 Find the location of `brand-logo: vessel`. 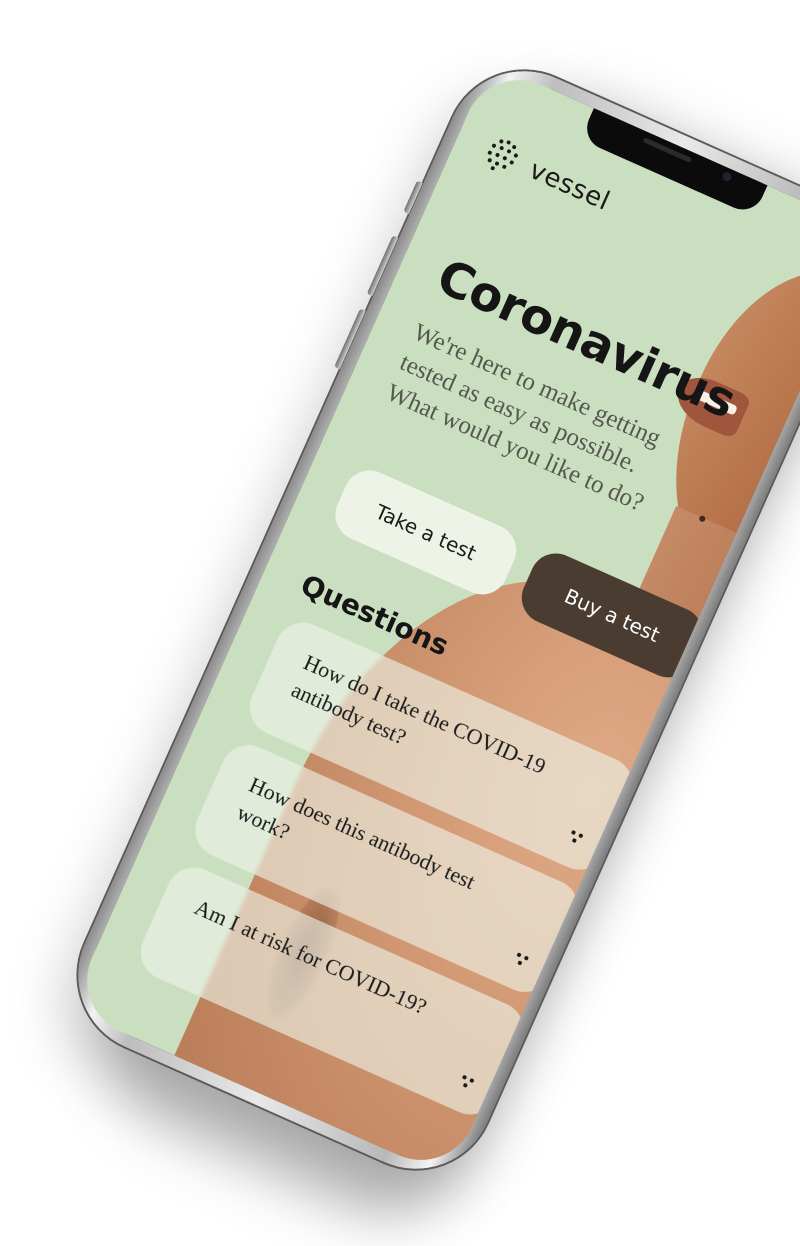

brand-logo: vessel is located at coordinates (548, 176).